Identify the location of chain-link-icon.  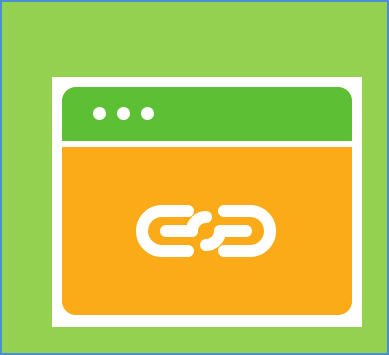
(206, 231).